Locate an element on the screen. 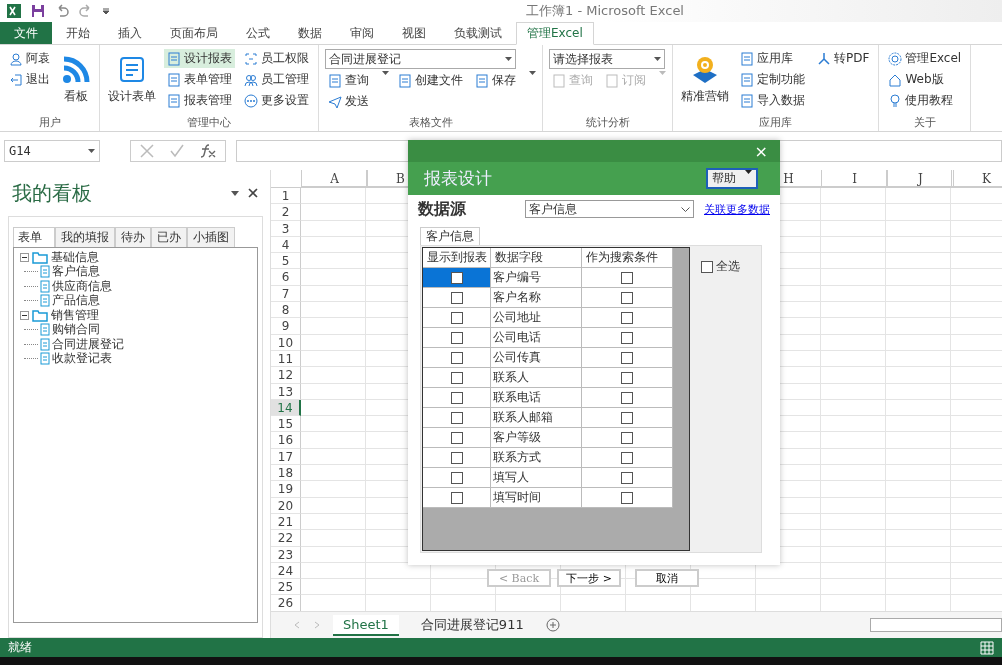 This screenshot has height=665, width=1002. normal-view-icon is located at coordinates (987, 647).